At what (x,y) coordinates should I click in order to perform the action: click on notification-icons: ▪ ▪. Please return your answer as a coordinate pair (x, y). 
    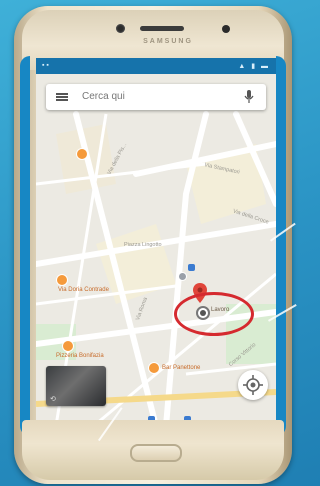
    Looking at the image, I should click on (45, 65).